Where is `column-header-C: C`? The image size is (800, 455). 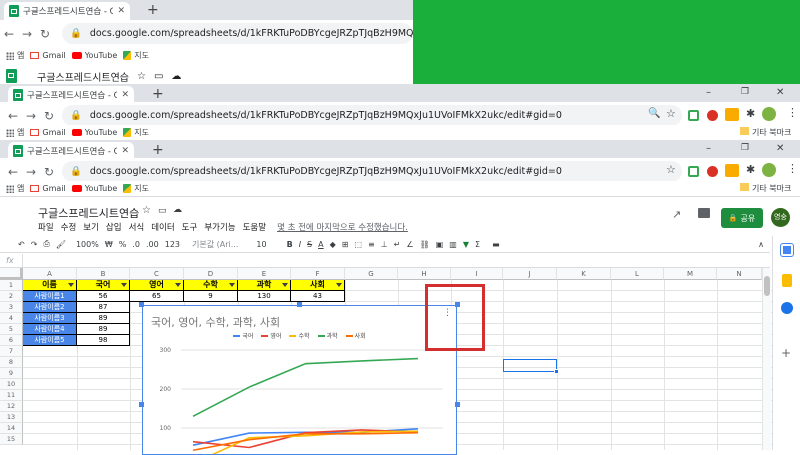 column-header-C: C is located at coordinates (157, 274).